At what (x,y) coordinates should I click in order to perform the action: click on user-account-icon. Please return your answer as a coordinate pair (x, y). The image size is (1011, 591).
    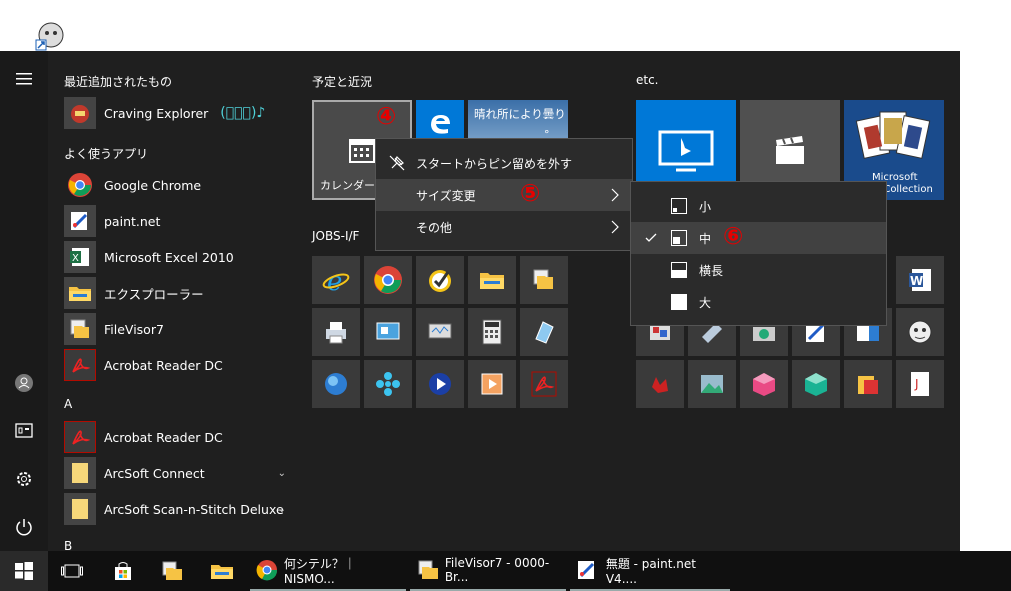
    Looking at the image, I should click on (24, 383).